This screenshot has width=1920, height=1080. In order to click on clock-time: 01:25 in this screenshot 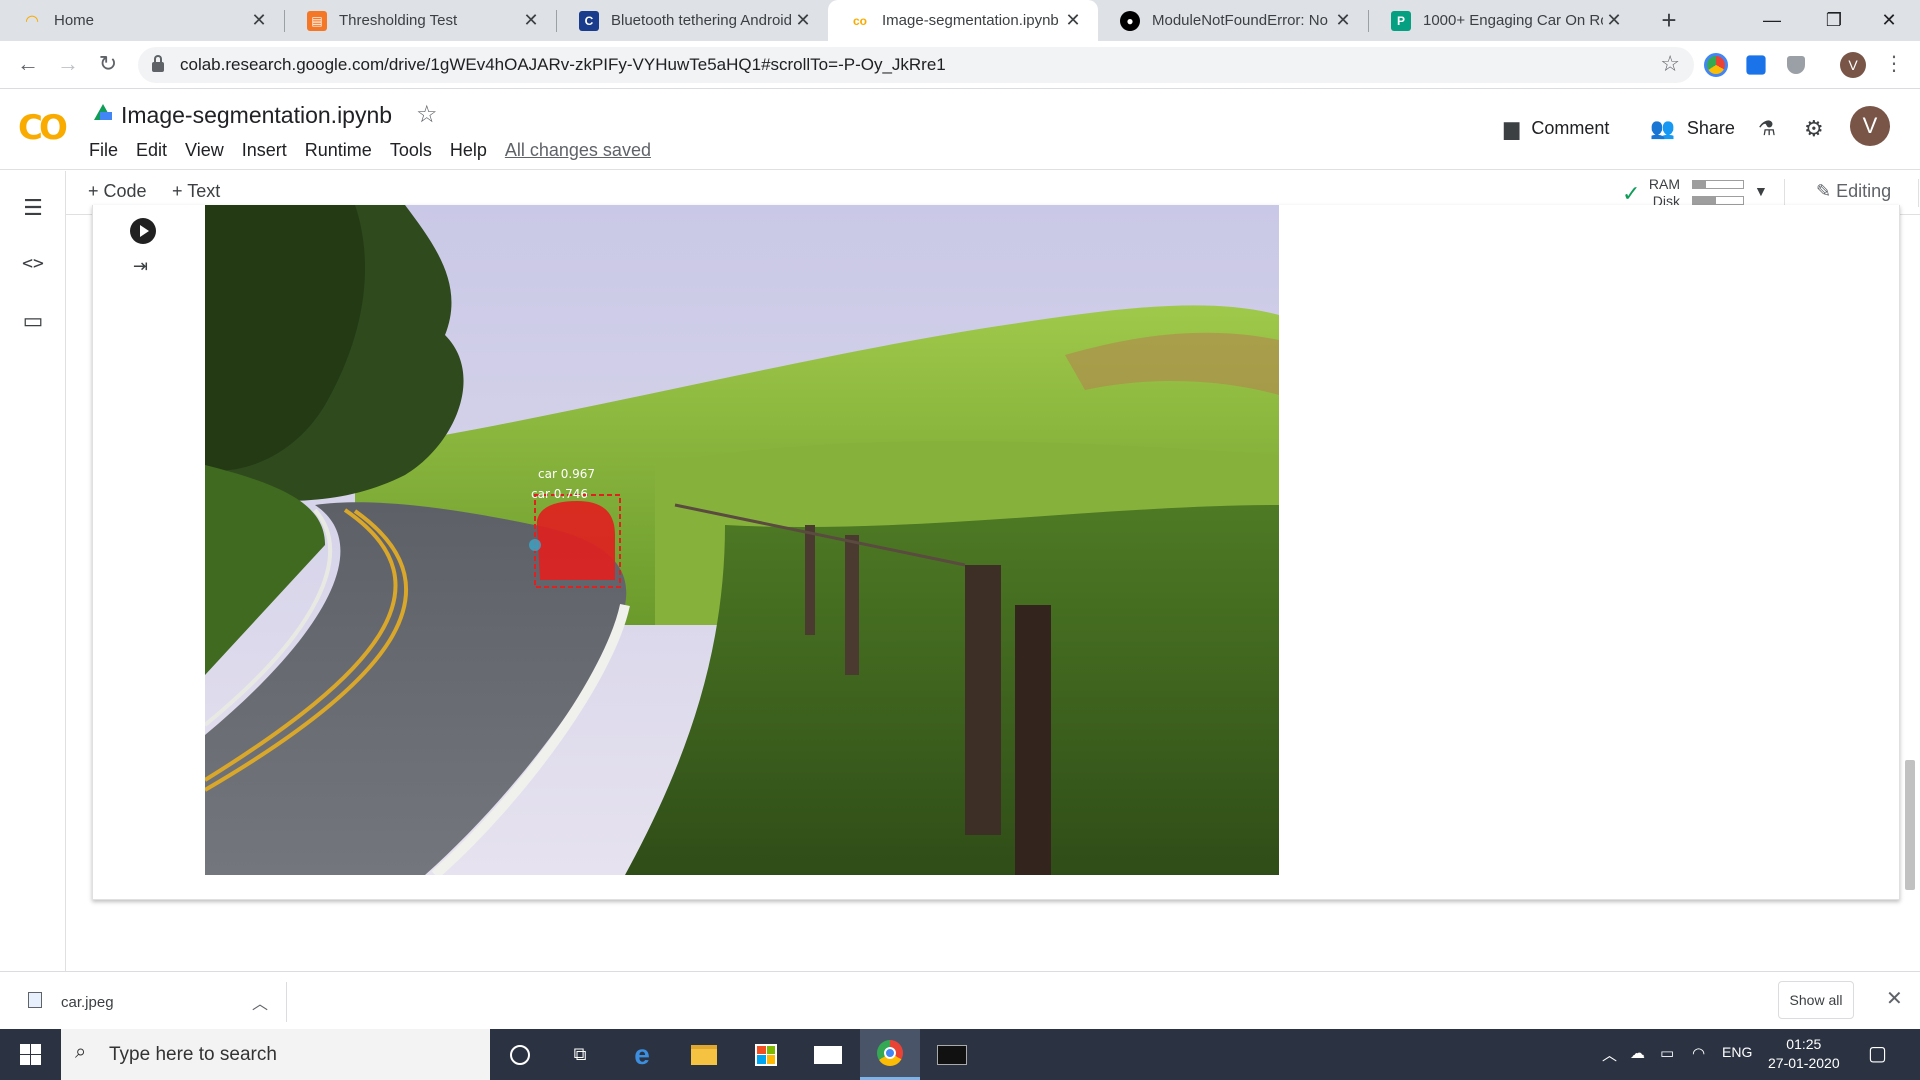, I will do `click(1804, 1044)`.